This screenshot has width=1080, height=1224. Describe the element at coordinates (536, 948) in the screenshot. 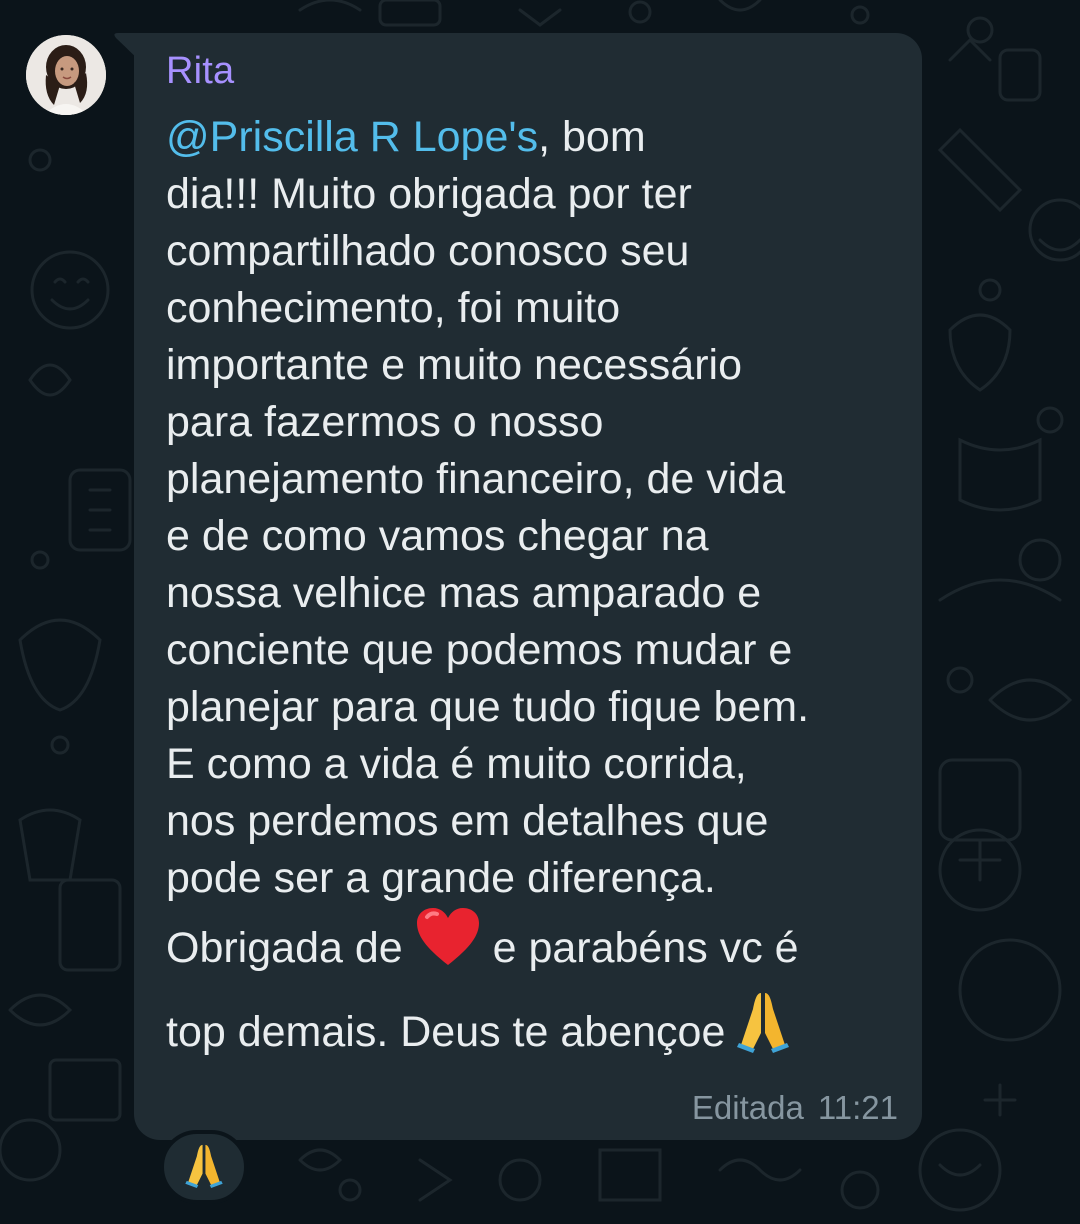

I see `message-line-heart: Obrigada de e parabéns vc é` at that location.